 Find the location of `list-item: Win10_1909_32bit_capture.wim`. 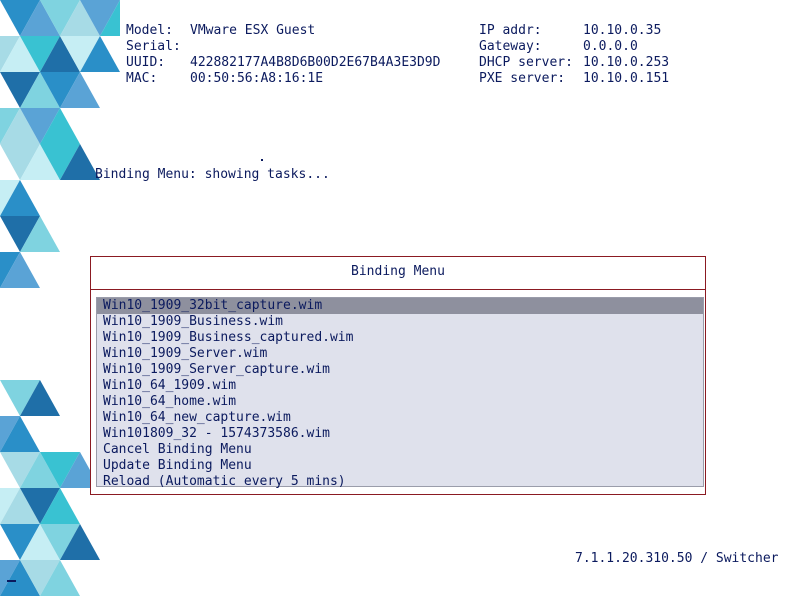

list-item: Win10_1909_32bit_capture.wim is located at coordinates (400, 306).